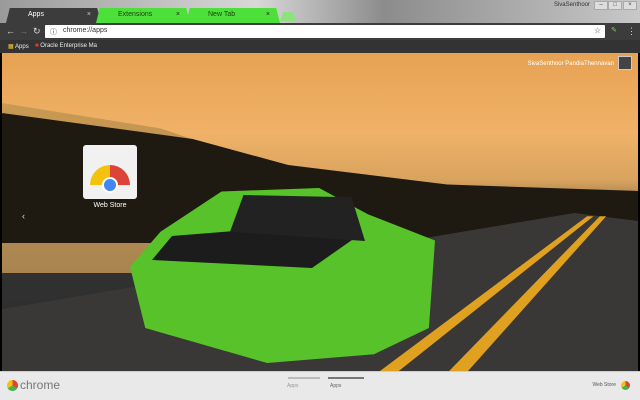  I want to click on info-icon: ⓘ, so click(53, 32).